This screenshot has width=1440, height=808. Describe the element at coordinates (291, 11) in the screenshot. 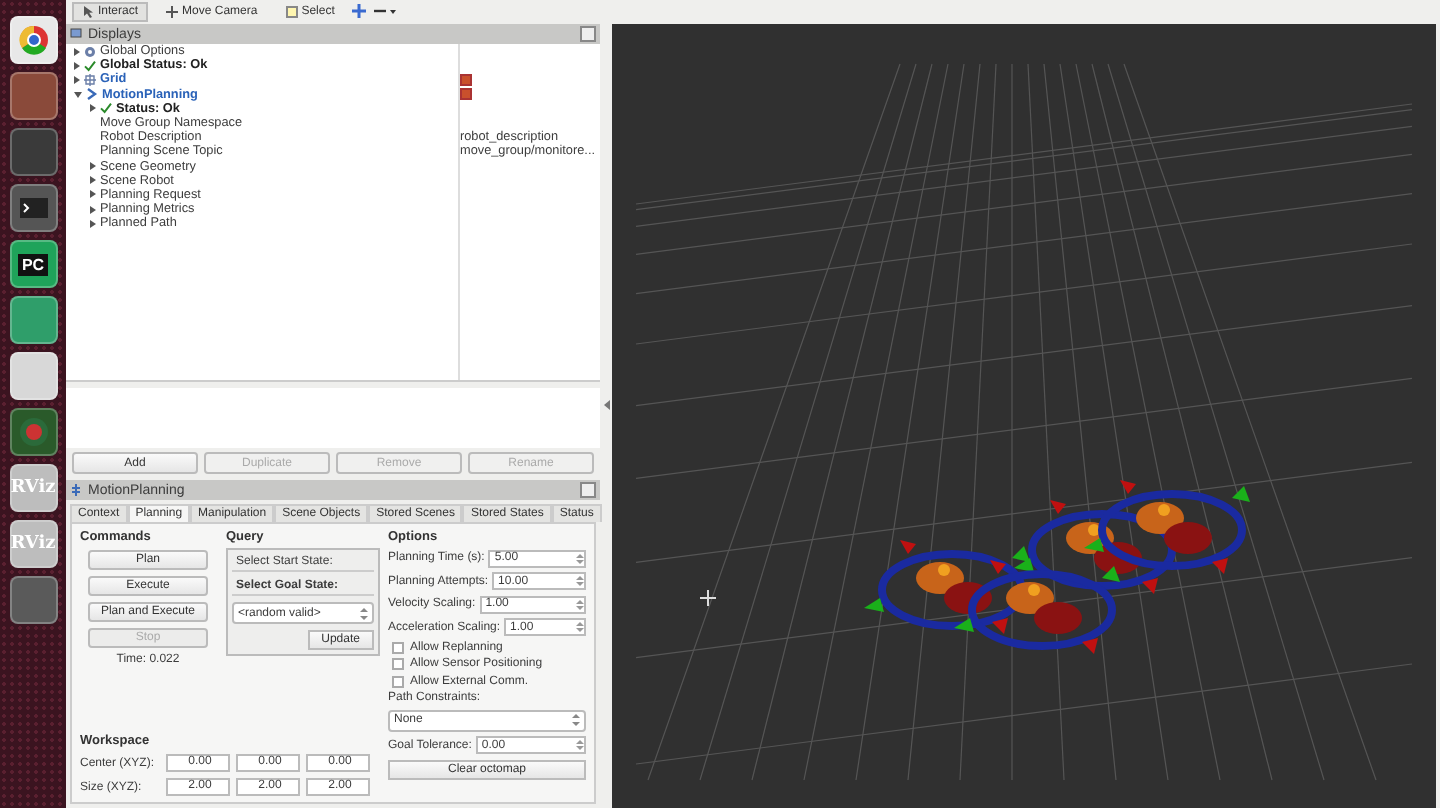

I see `square-icon` at that location.